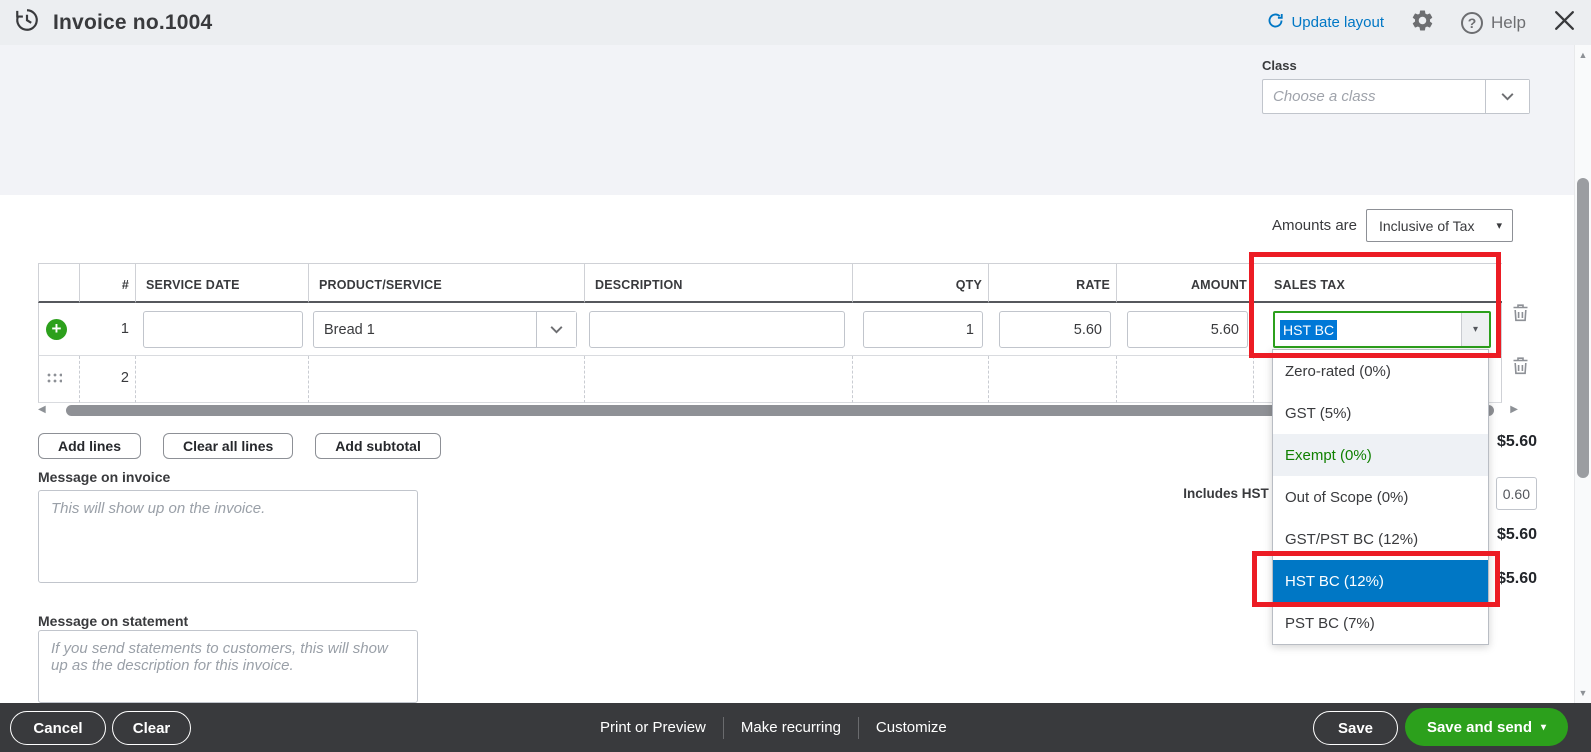 The height and width of the screenshot is (752, 1591). Describe the element at coordinates (58, 283) in the screenshot. I see `column-header-spacer` at that location.